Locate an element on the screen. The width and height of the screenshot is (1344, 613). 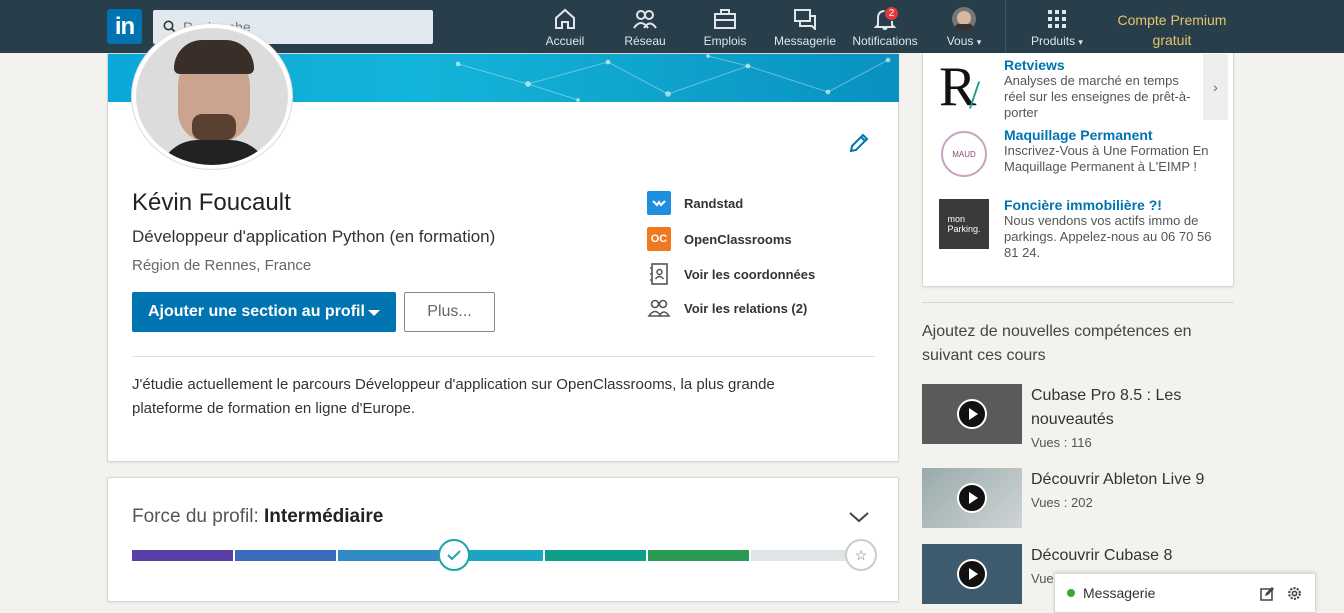
nav-network-label: Réseau is located at coordinates (645, 41).